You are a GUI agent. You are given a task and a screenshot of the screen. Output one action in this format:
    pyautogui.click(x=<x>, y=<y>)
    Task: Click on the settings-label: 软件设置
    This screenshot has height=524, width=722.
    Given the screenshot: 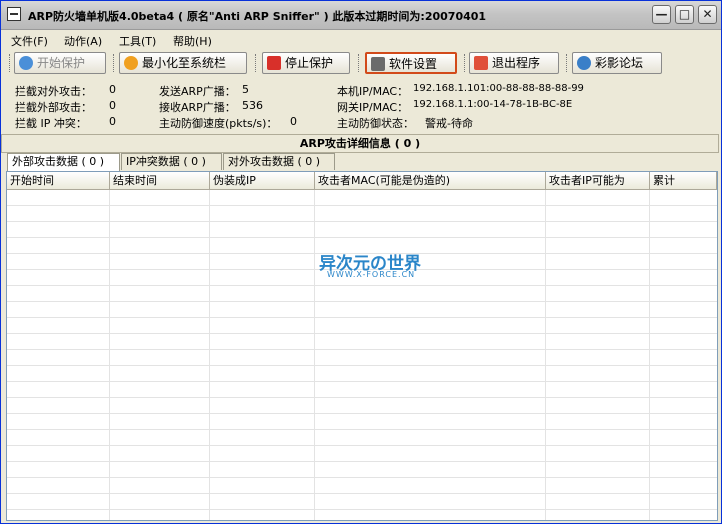 What is the action you would take?
    pyautogui.click(x=413, y=64)
    